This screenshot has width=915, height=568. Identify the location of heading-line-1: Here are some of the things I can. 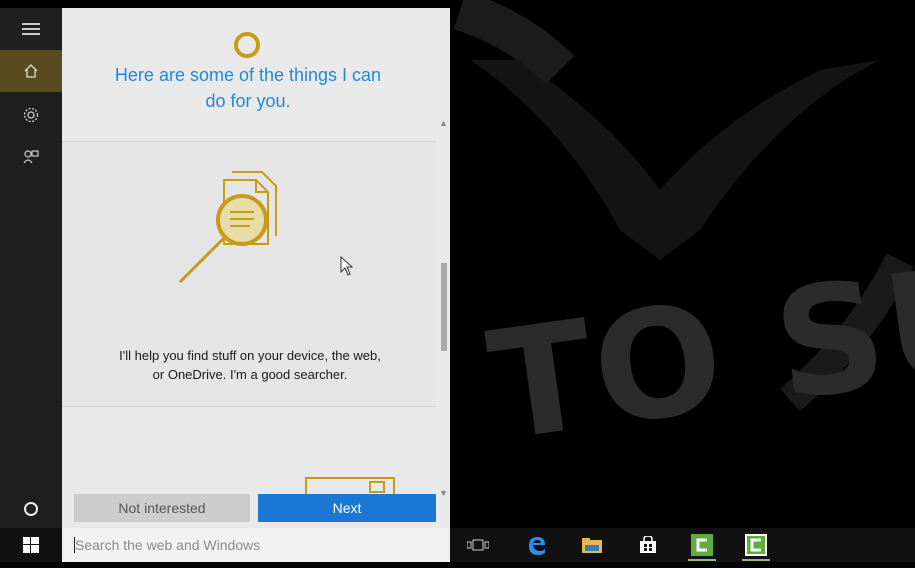
(248, 75).